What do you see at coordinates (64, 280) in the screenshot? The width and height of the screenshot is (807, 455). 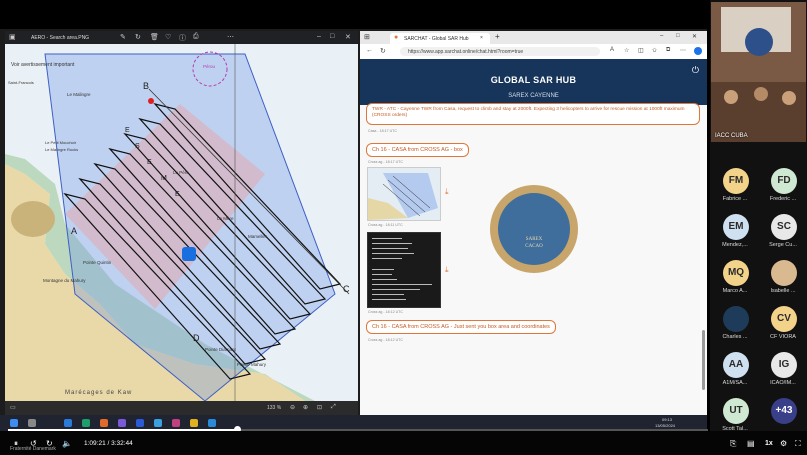 I see `chart-label: Montagne du Mahury` at bounding box center [64, 280].